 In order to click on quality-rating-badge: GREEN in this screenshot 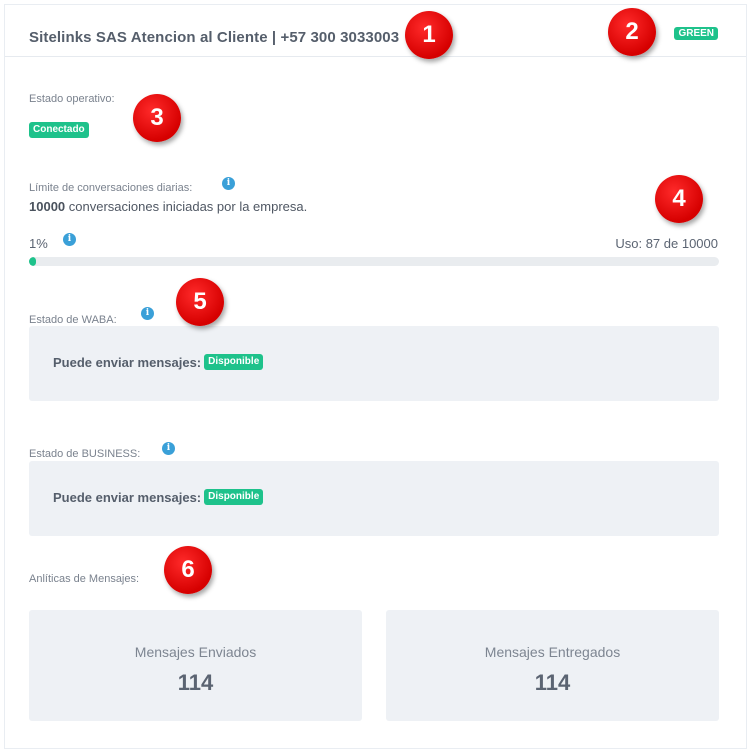, I will do `click(696, 33)`.